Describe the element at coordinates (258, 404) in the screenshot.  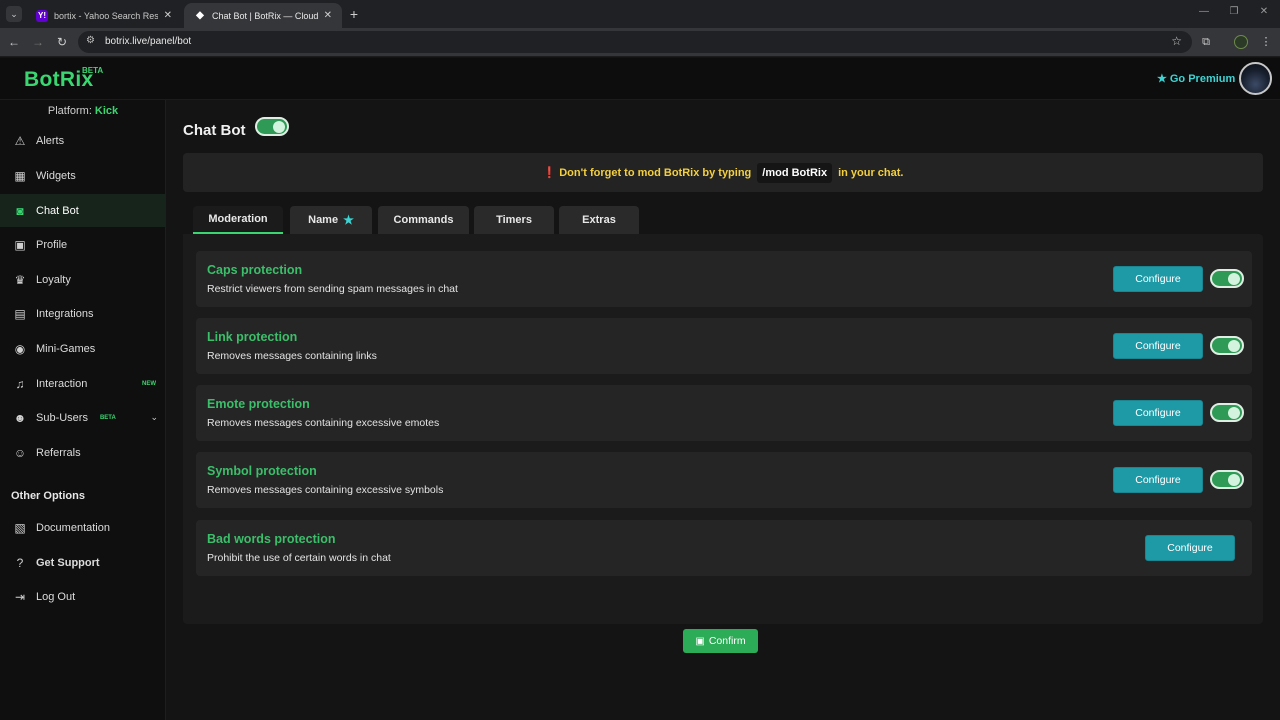
I see `rule-title: Emote protection` at that location.